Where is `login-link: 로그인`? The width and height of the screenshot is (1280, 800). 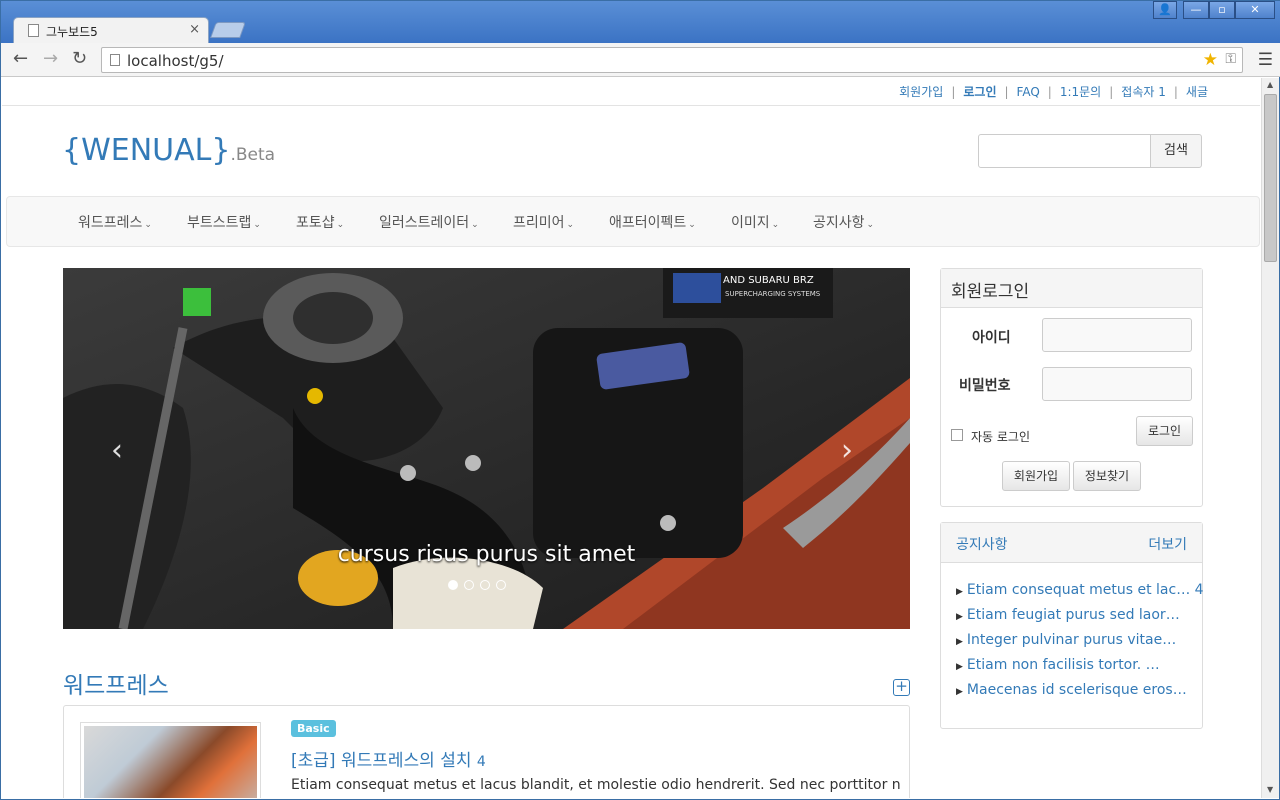 login-link: 로그인 is located at coordinates (979, 92).